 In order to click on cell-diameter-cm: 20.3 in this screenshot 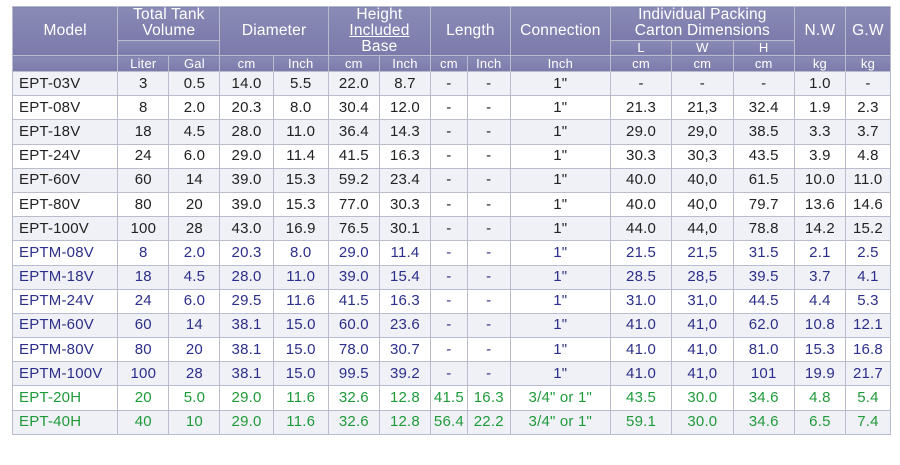, I will do `click(246, 253)`.